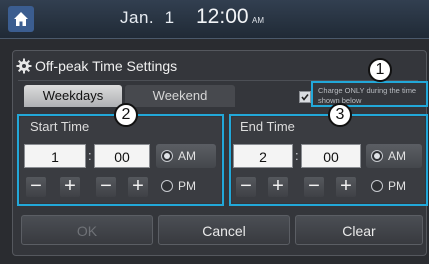 The height and width of the screenshot is (264, 429). I want to click on charge-option-highlight, so click(369, 94).